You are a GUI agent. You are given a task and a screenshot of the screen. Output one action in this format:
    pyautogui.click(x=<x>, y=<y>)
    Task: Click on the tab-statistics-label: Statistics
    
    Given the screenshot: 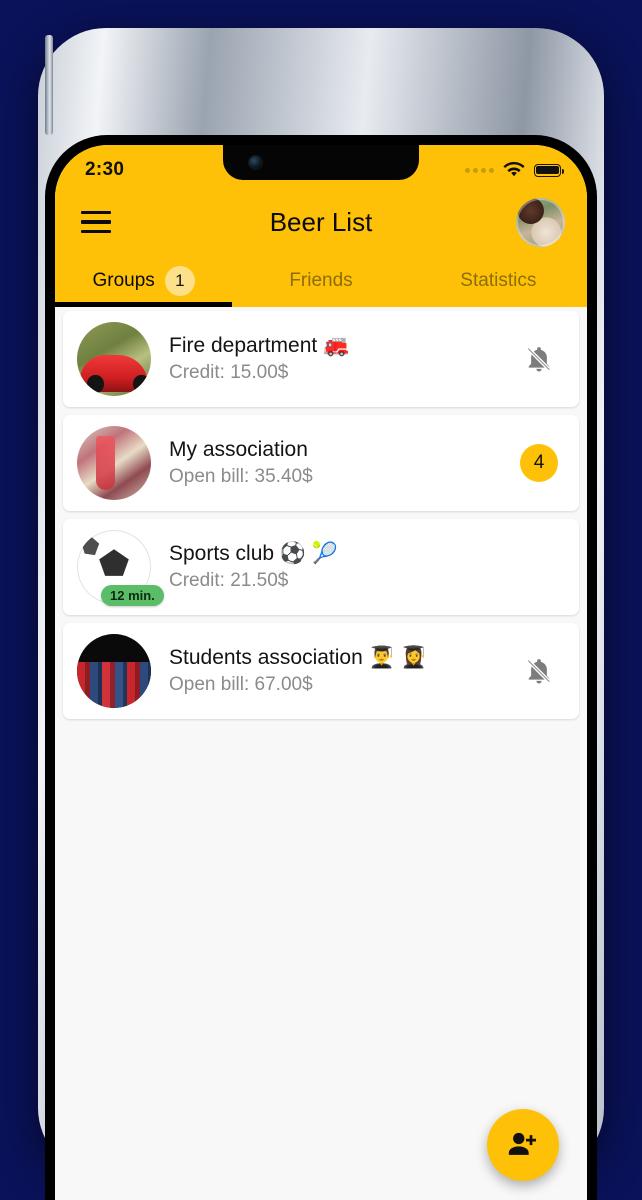 What is the action you would take?
    pyautogui.click(x=498, y=280)
    